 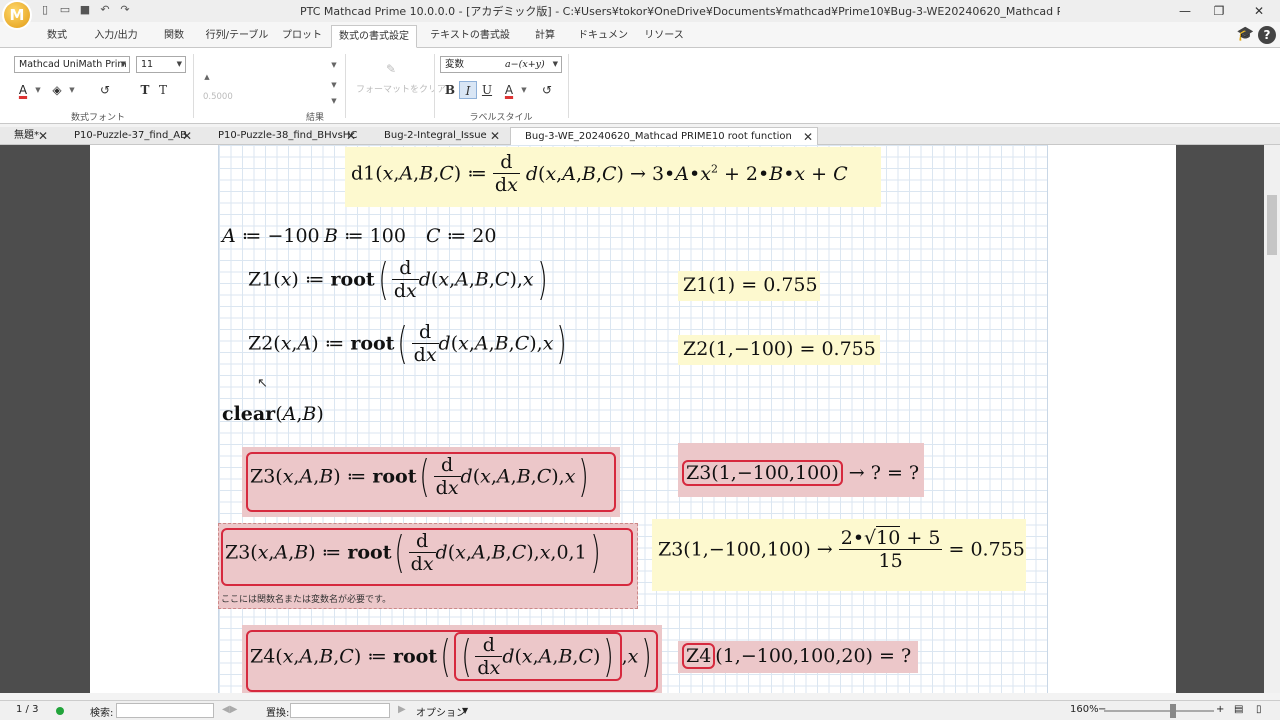 What do you see at coordinates (1238, 709) in the screenshot?
I see `page-view-icon: ▤` at bounding box center [1238, 709].